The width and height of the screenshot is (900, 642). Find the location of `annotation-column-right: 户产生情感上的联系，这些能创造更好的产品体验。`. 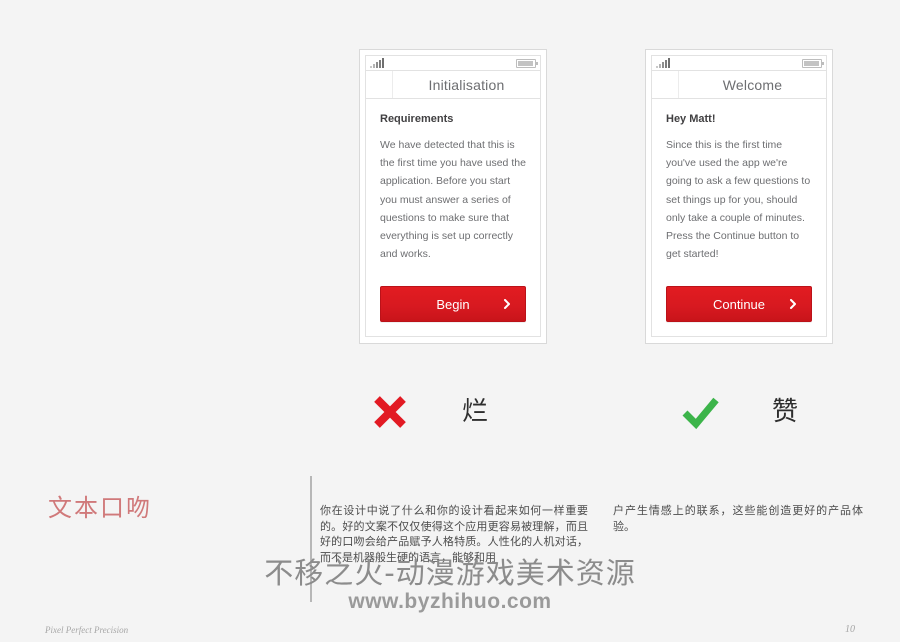

annotation-column-right: 户产生情感上的联系，这些能创造更好的产品体验。 is located at coordinates (738, 518).